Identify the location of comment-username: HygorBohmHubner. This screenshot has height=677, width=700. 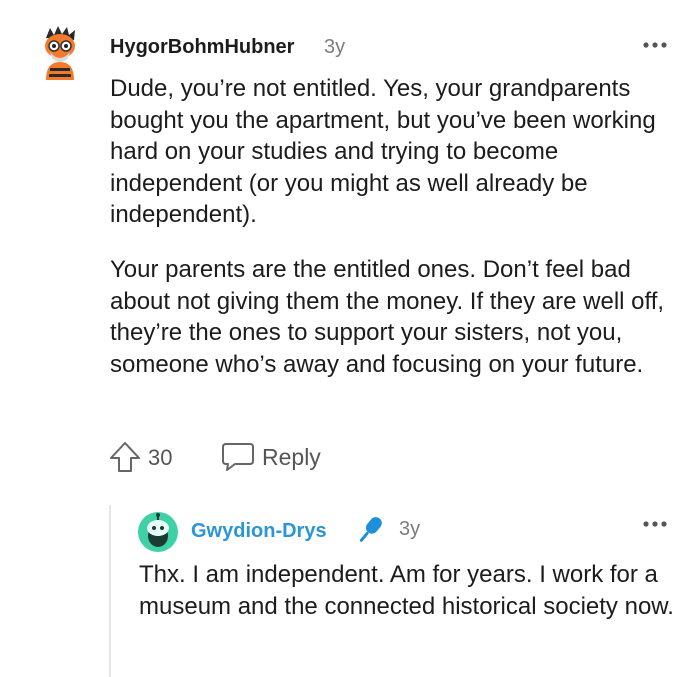
(202, 47).